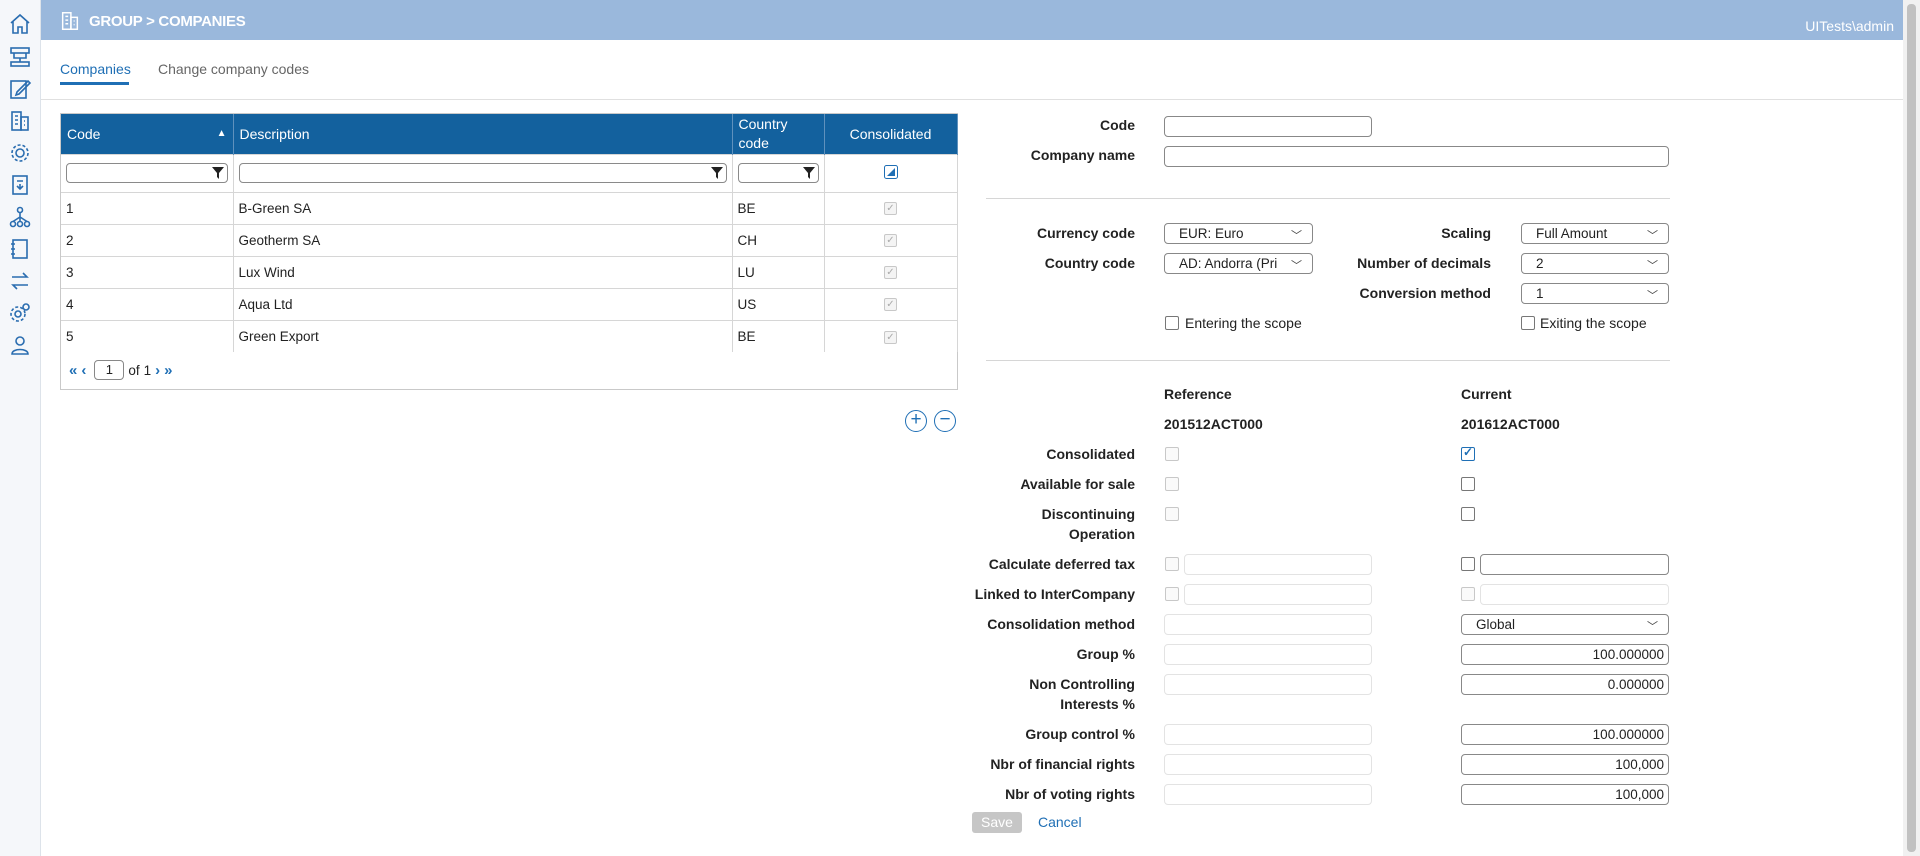  Describe the element at coordinates (20, 313) in the screenshot. I see `settings-icon` at that location.